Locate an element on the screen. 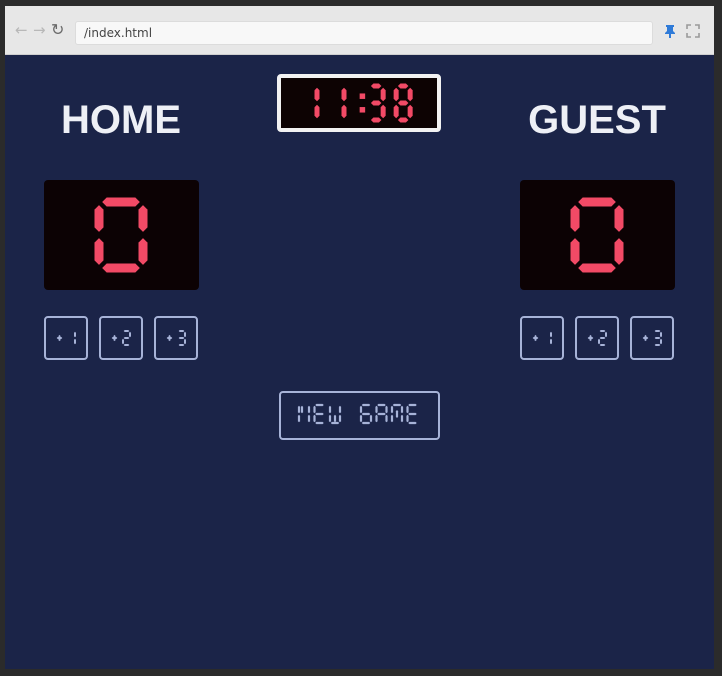 The width and height of the screenshot is (722, 676). new-game-glyphs is located at coordinates (357, 414).